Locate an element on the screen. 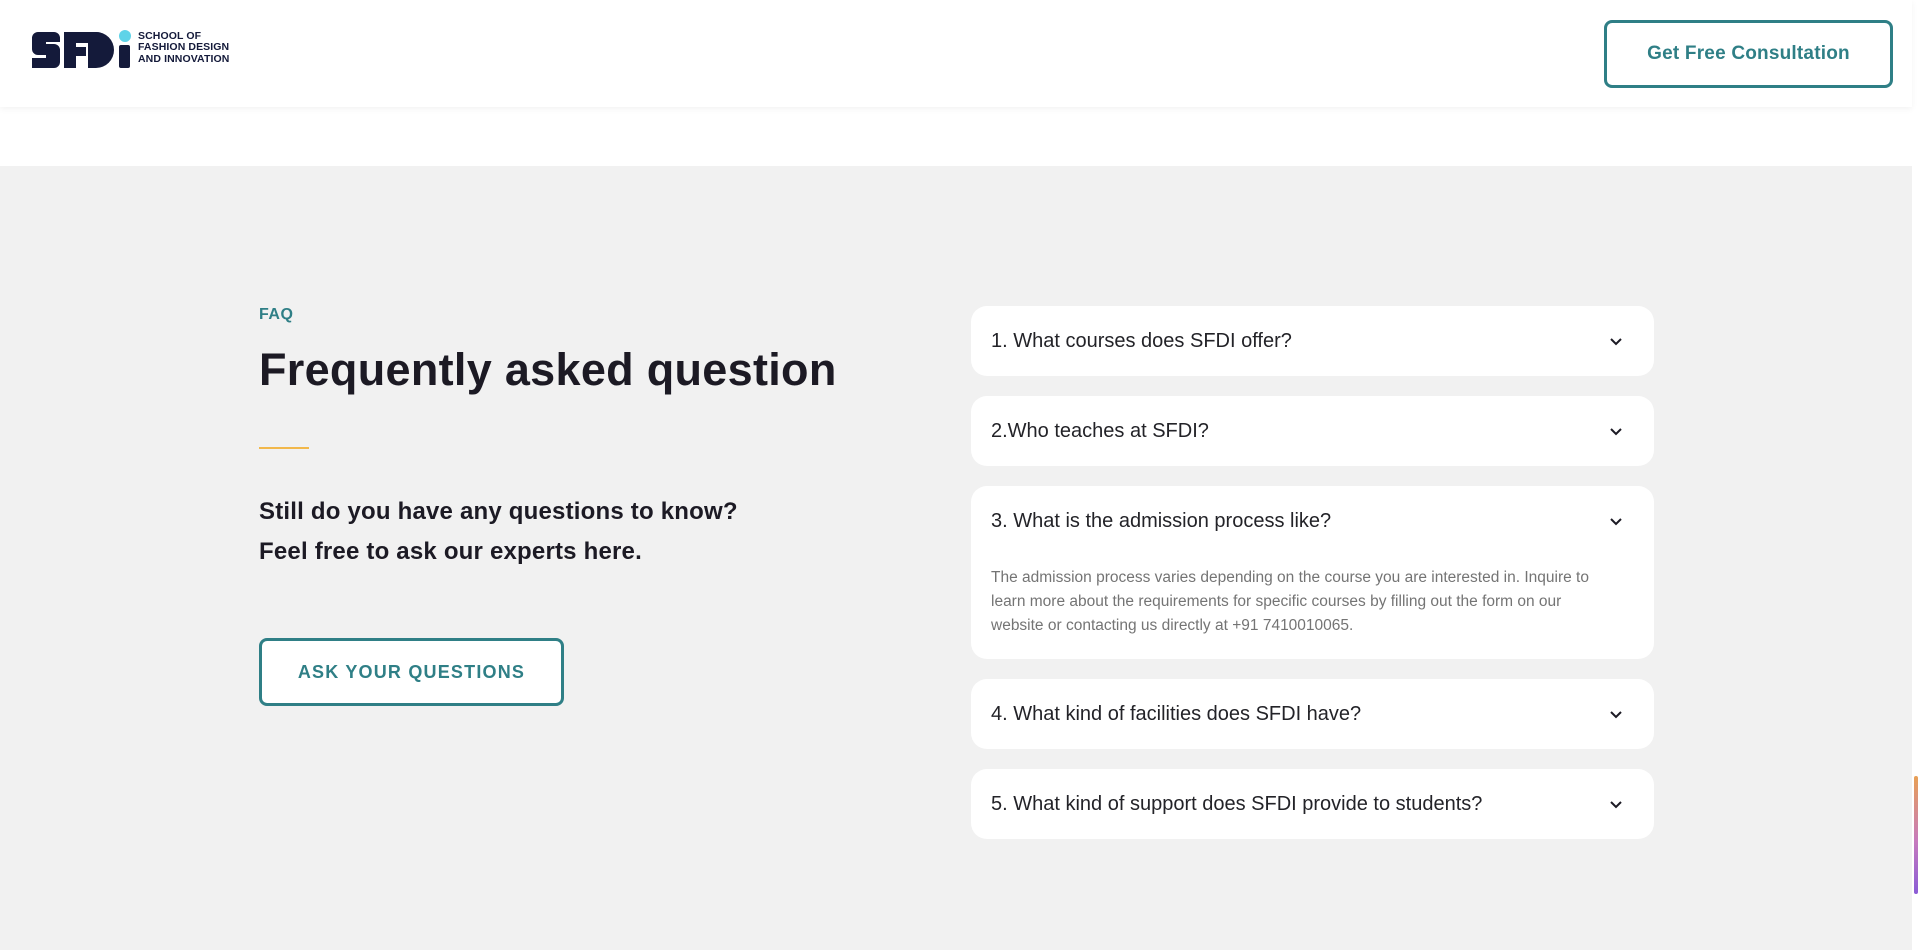 The width and height of the screenshot is (1918, 950). faq-item-1: 1. What courses does SFDI offer? is located at coordinates (1312, 341).